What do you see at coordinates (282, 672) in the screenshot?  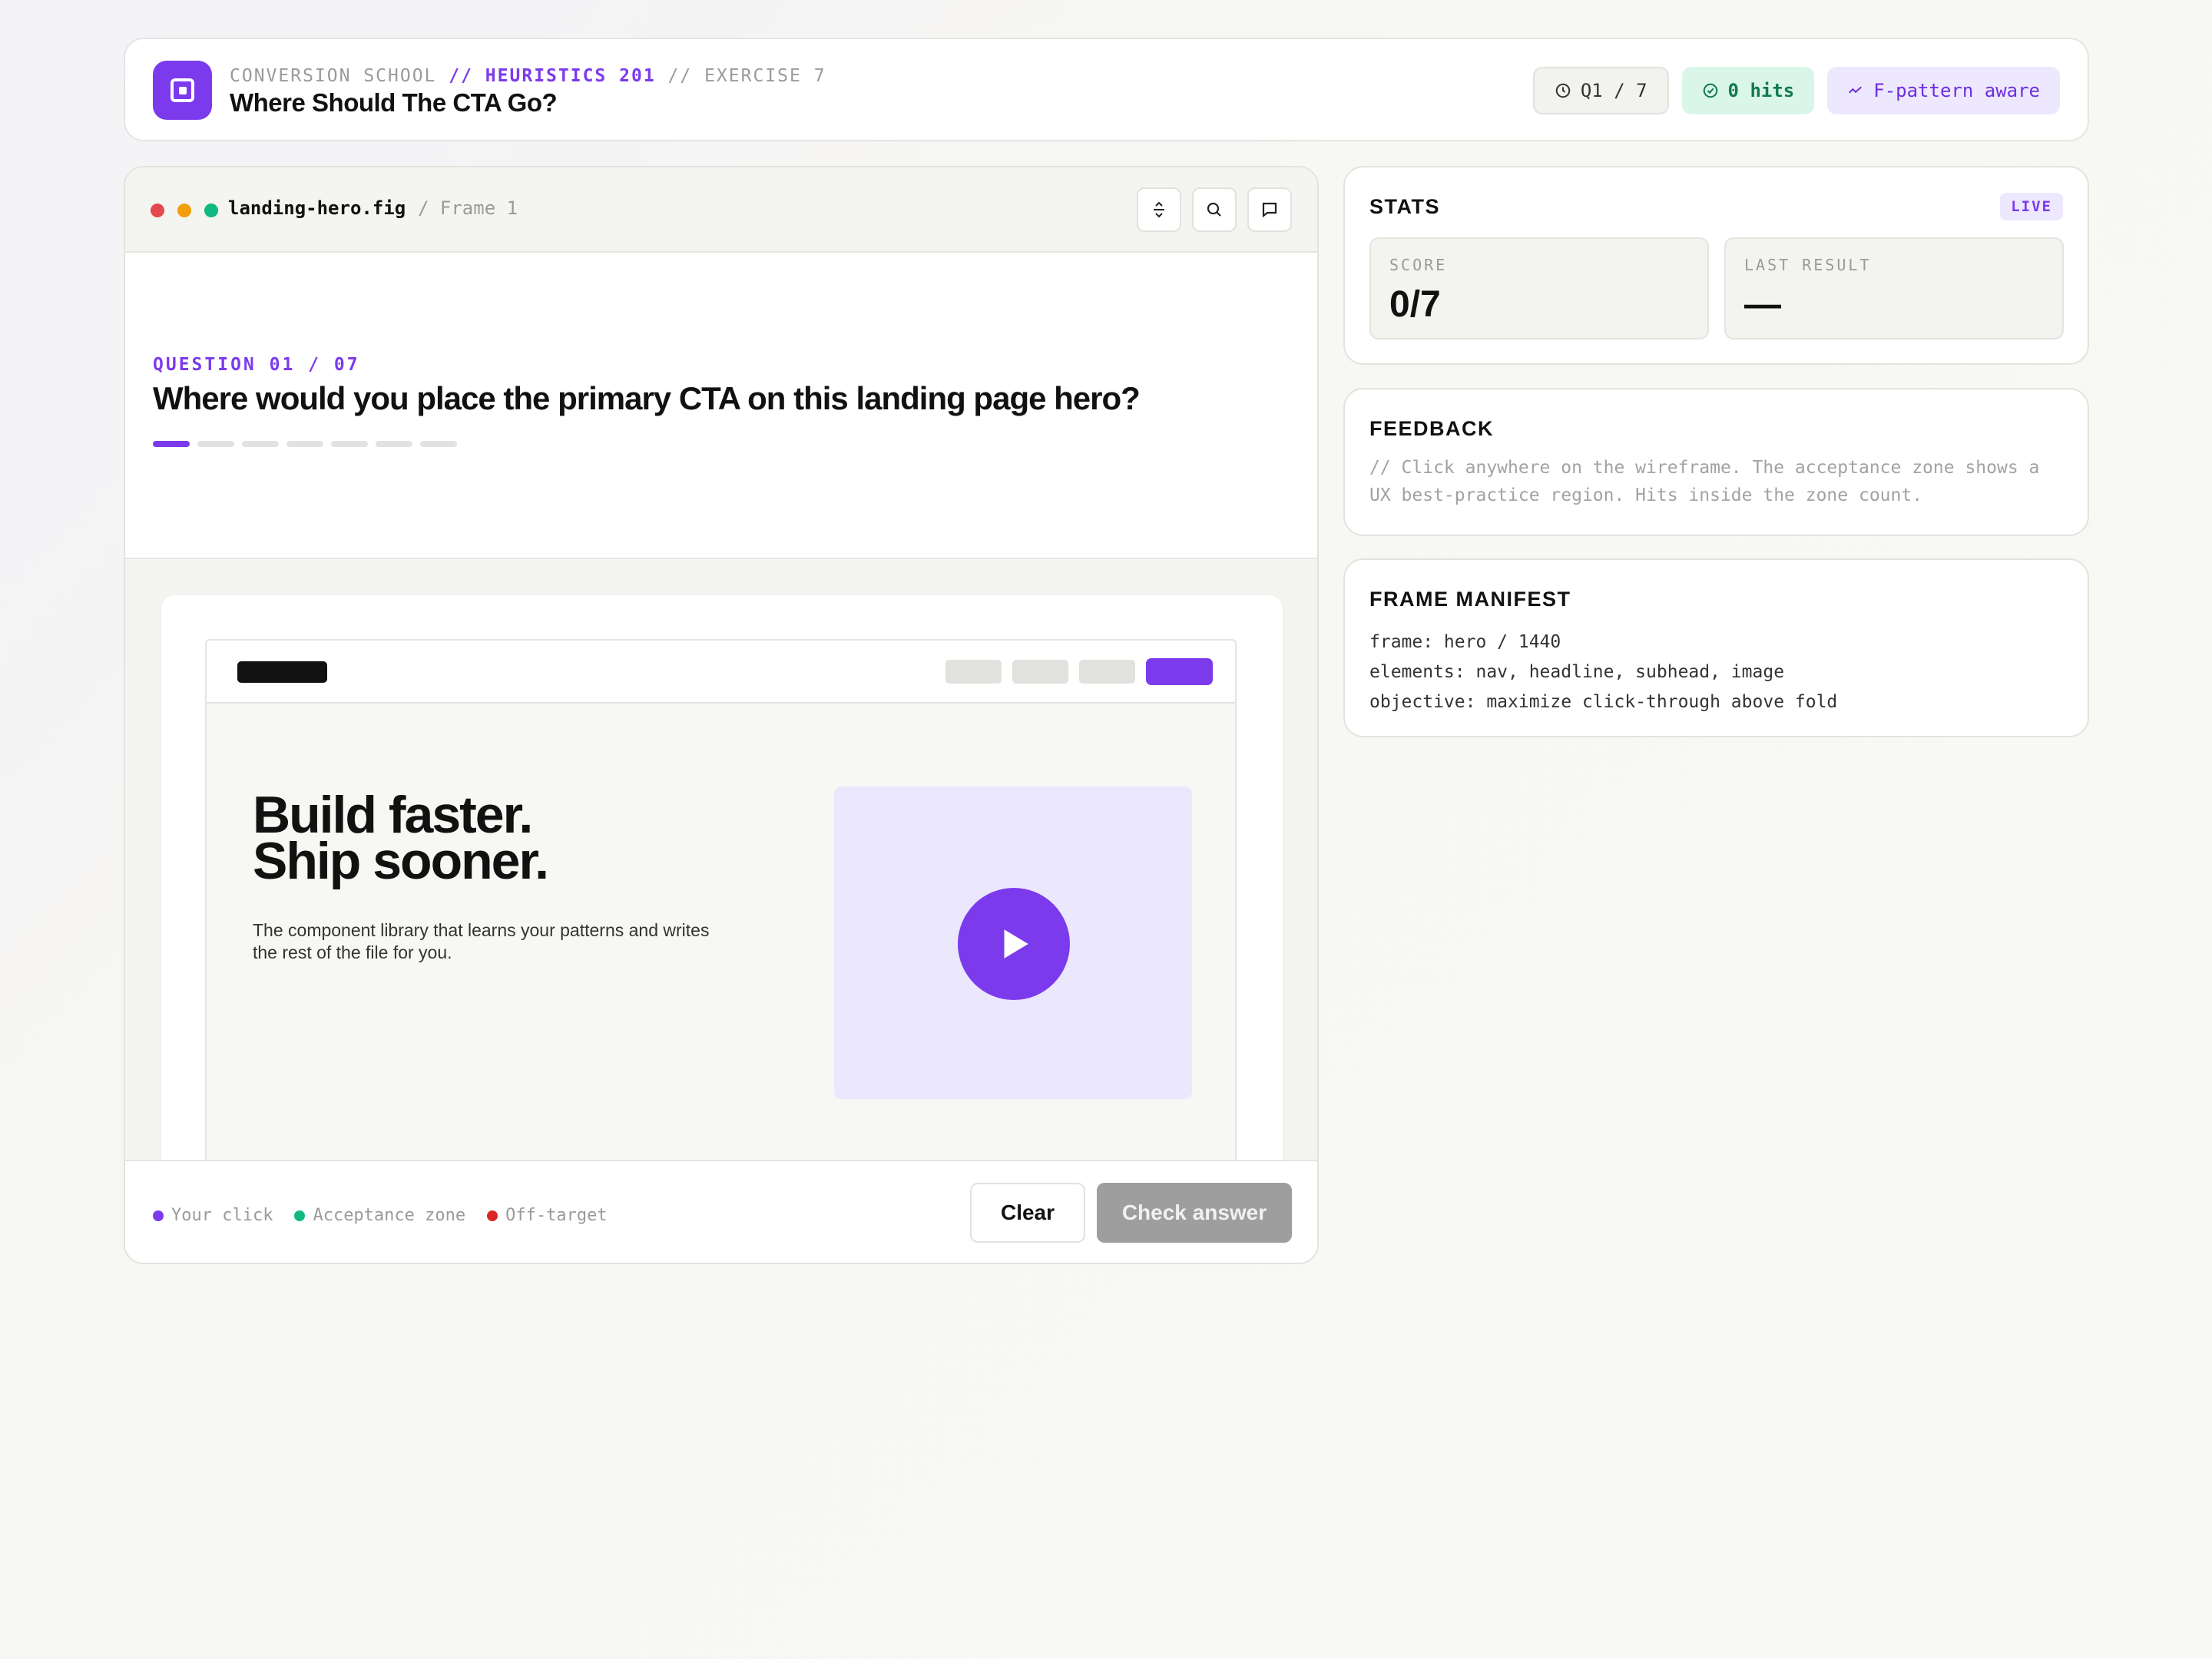 I see `wireframe-logo` at bounding box center [282, 672].